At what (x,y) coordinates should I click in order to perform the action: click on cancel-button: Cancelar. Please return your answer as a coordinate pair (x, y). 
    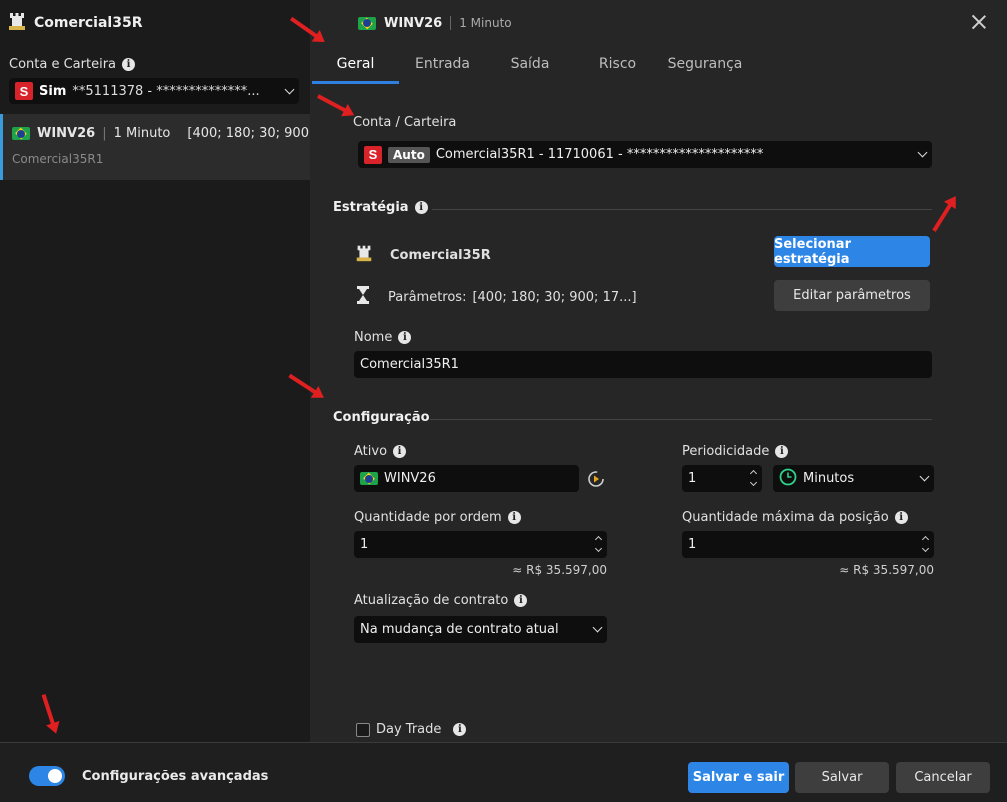
    Looking at the image, I should click on (943, 777).